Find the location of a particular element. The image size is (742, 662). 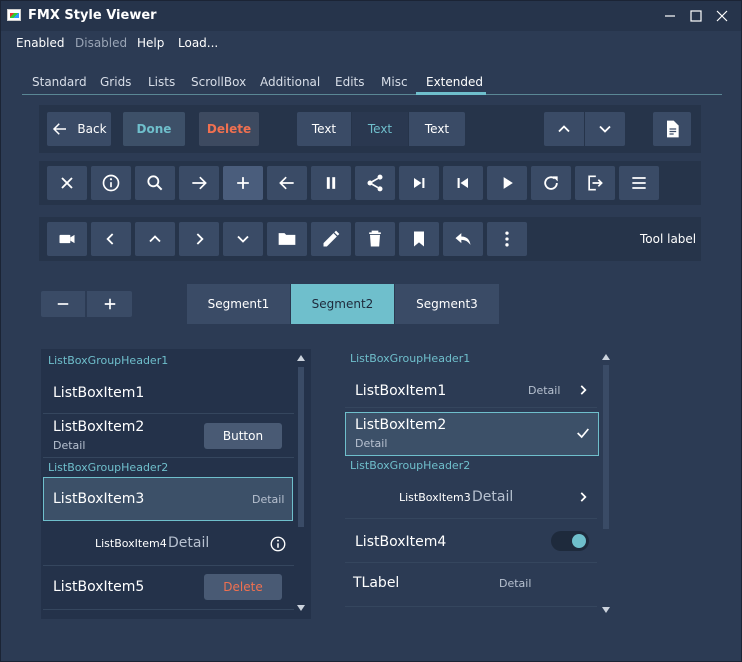

done-button: Done is located at coordinates (154, 129).